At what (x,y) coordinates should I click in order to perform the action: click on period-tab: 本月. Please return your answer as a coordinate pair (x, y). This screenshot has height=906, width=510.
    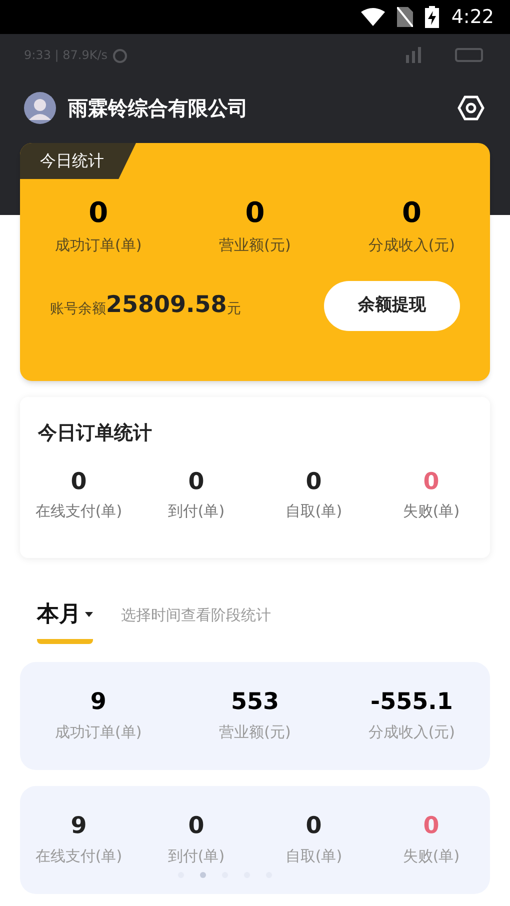
    Looking at the image, I should click on (65, 621).